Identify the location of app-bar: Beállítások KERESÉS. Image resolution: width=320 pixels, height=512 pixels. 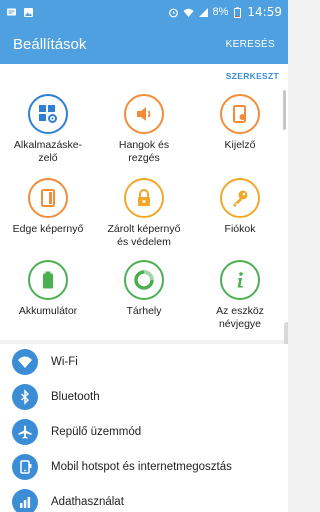
(144, 44).